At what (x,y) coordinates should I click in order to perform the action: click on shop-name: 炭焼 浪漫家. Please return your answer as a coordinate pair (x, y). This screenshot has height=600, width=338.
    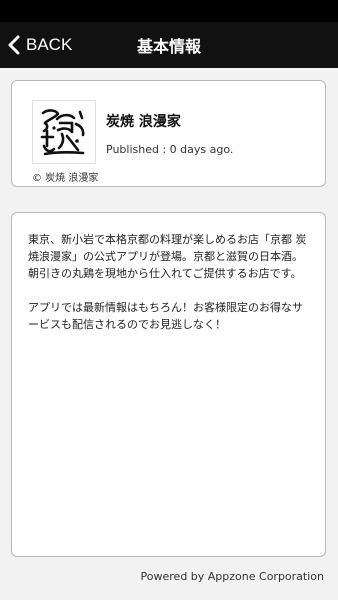
    Looking at the image, I should click on (143, 122).